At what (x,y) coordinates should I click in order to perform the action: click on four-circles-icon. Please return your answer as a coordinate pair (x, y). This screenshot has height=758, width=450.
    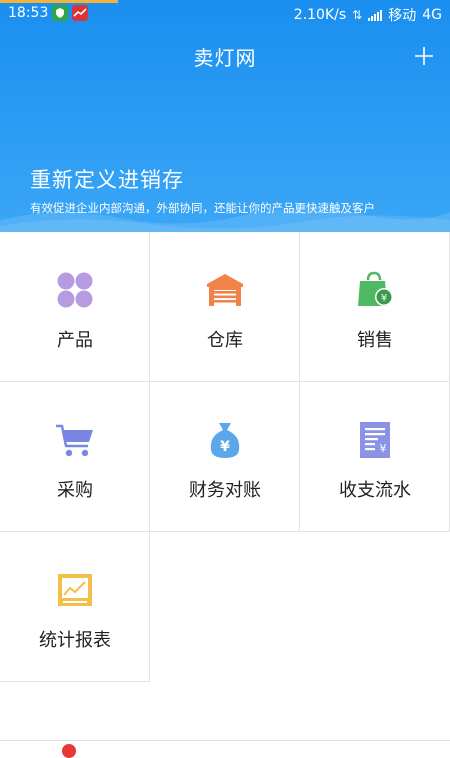
    Looking at the image, I should click on (75, 290).